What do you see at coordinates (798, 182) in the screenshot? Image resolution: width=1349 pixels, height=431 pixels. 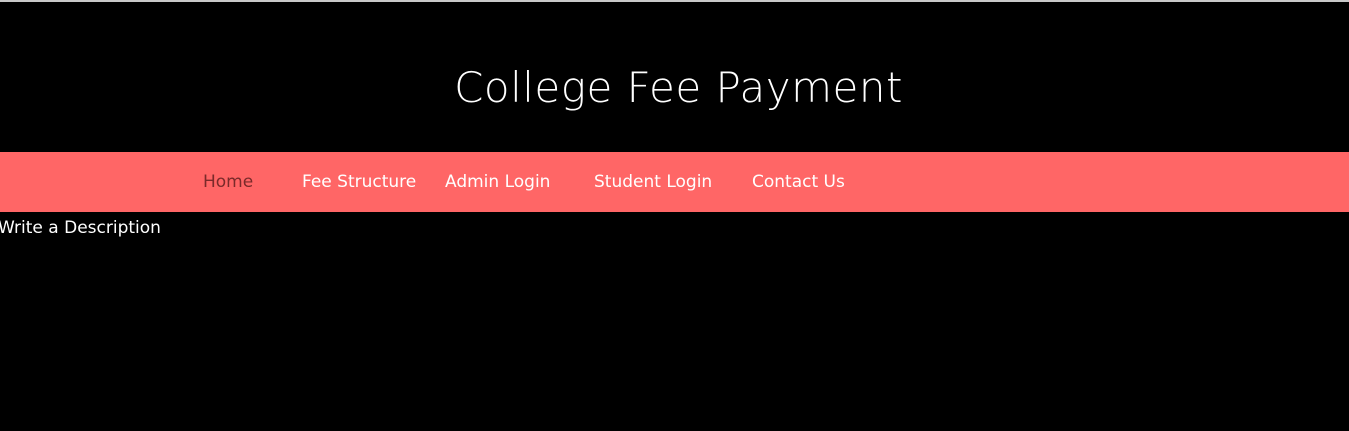 I see `nav-link-contact-us: Contact Us` at bounding box center [798, 182].